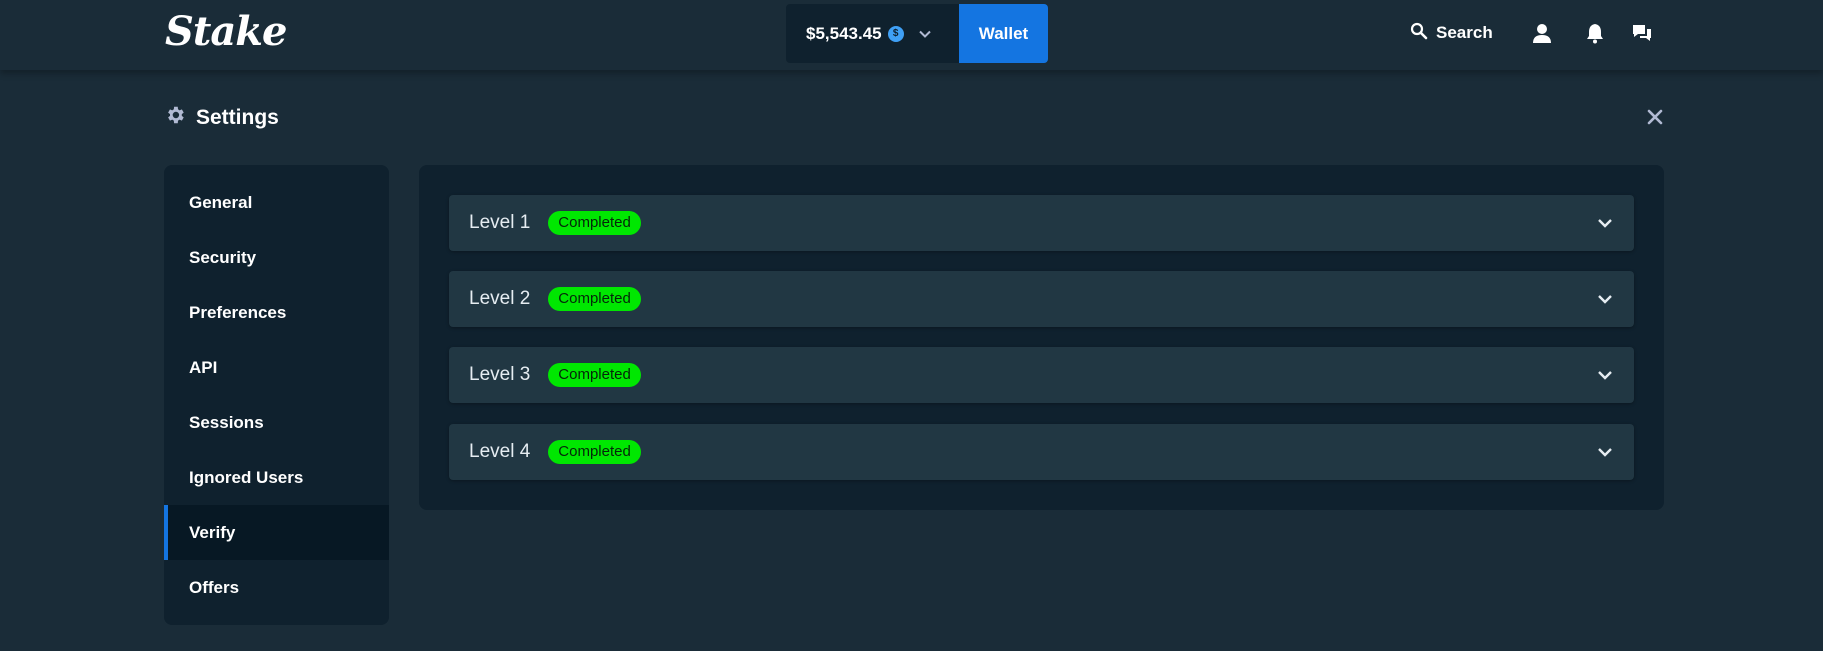 The image size is (1823, 651). Describe the element at coordinates (276, 257) in the screenshot. I see `sidebar-item-security: Security` at that location.